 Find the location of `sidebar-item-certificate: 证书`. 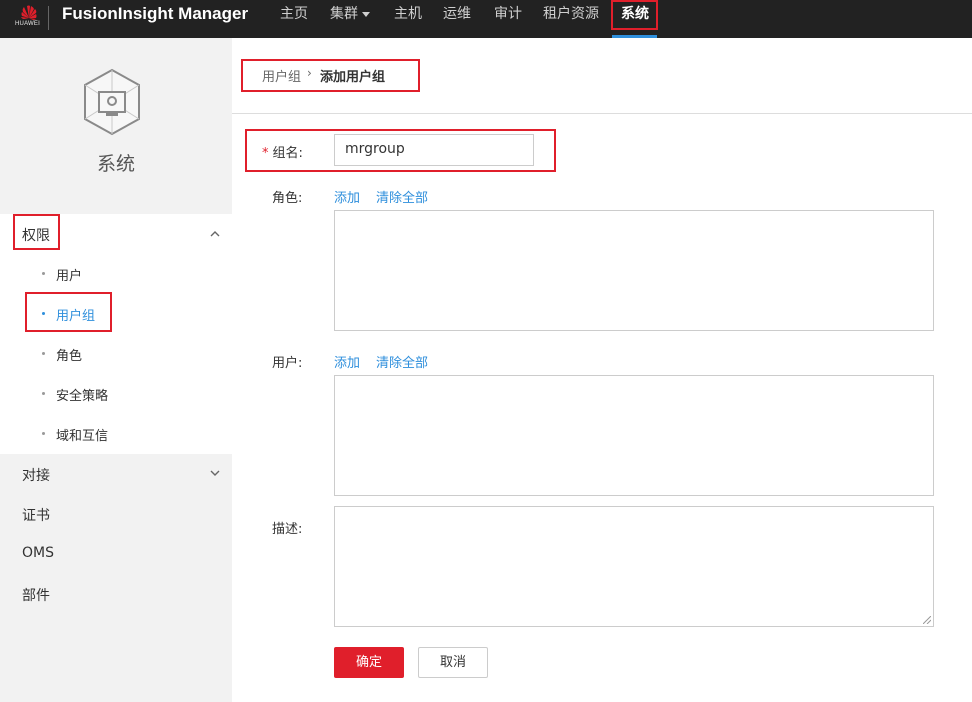

sidebar-item-certificate: 证书 is located at coordinates (36, 515).